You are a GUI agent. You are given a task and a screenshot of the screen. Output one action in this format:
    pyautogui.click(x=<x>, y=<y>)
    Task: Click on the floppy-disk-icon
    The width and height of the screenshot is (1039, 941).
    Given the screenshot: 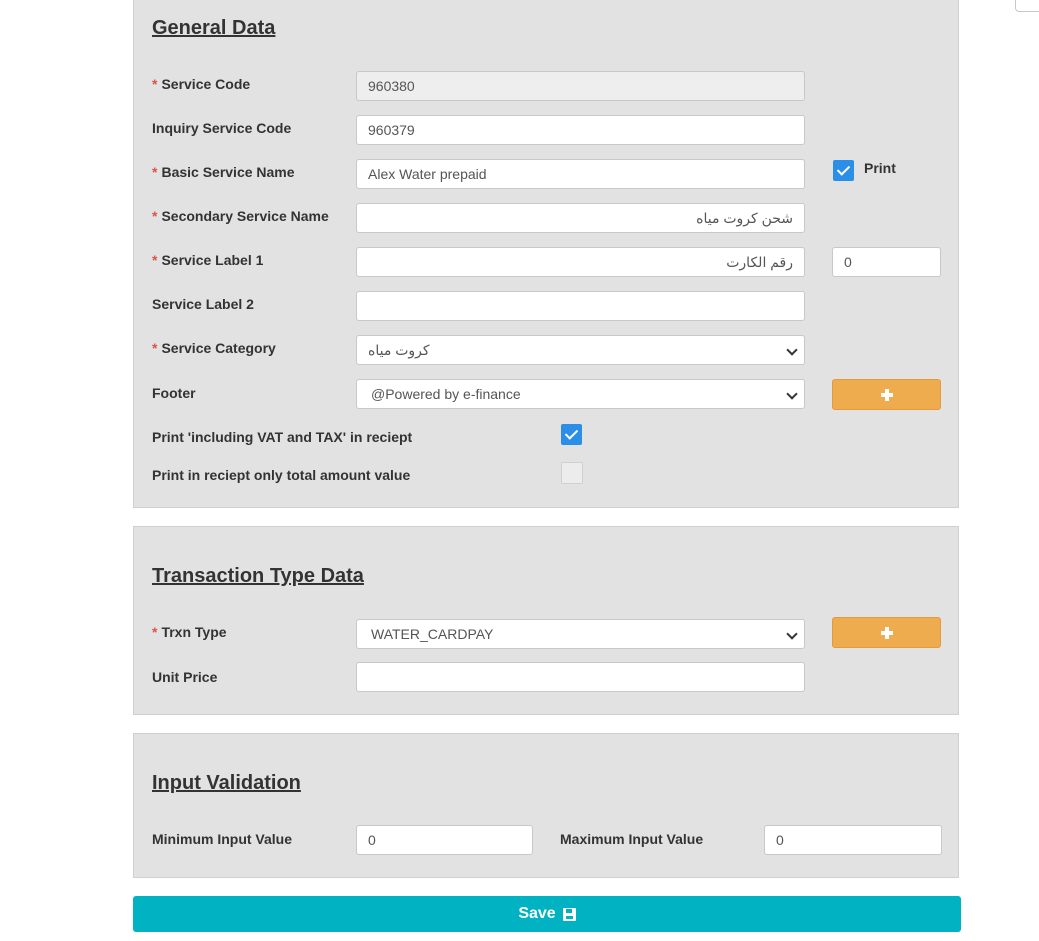 What is the action you would take?
    pyautogui.click(x=569, y=914)
    